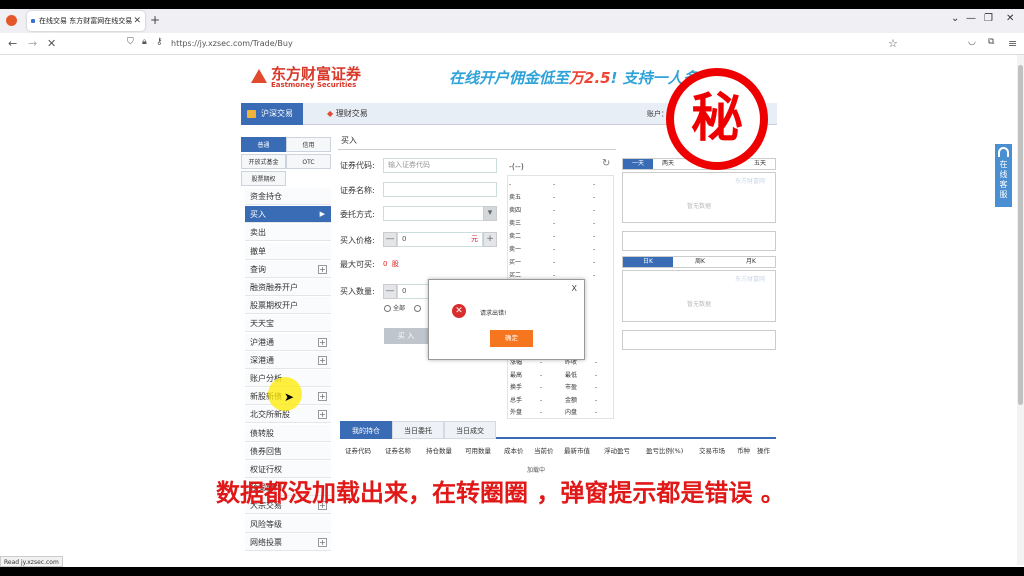  What do you see at coordinates (648, 262) in the screenshot?
I see `tab-day-k: 日K` at bounding box center [648, 262].